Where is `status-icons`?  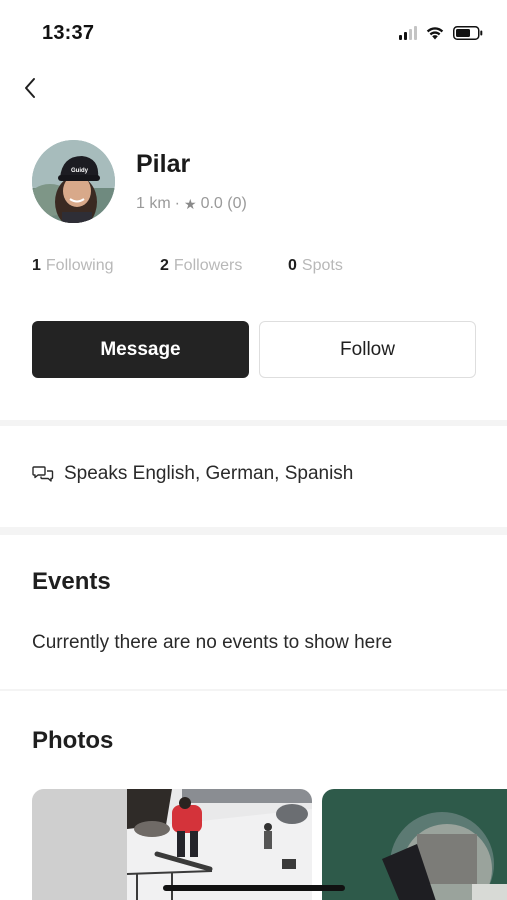
status-icons is located at coordinates (441, 32).